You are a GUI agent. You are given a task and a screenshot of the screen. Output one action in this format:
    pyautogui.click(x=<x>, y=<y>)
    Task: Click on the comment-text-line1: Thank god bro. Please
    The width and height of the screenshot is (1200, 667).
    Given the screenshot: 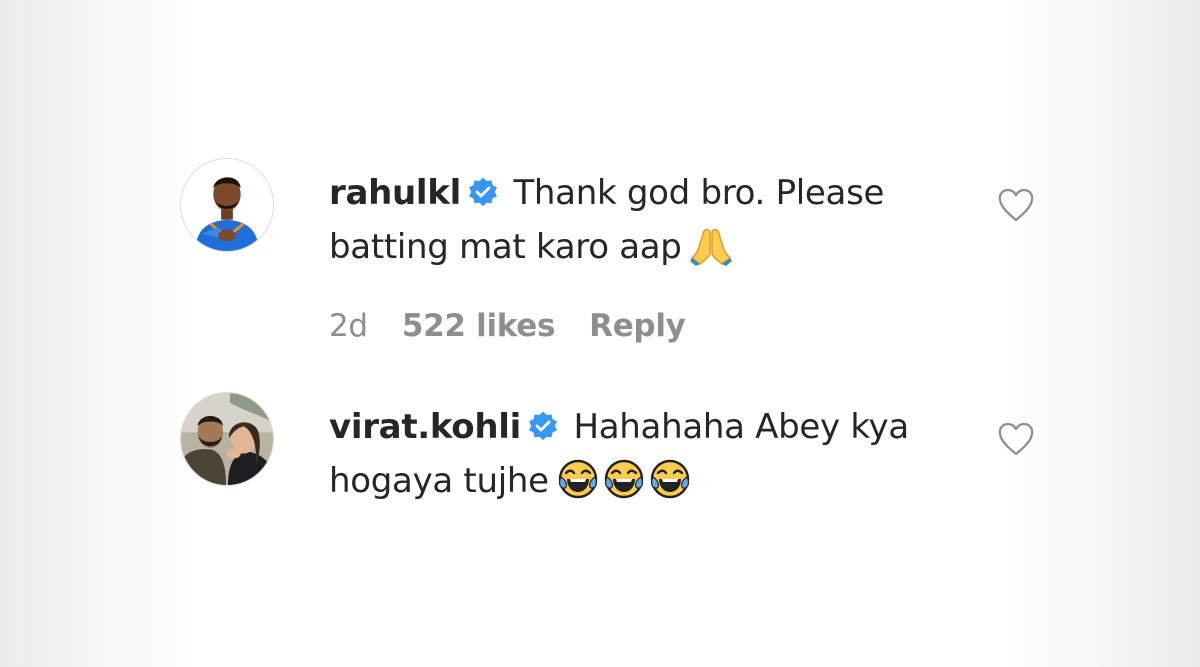 What is the action you would take?
    pyautogui.click(x=699, y=193)
    